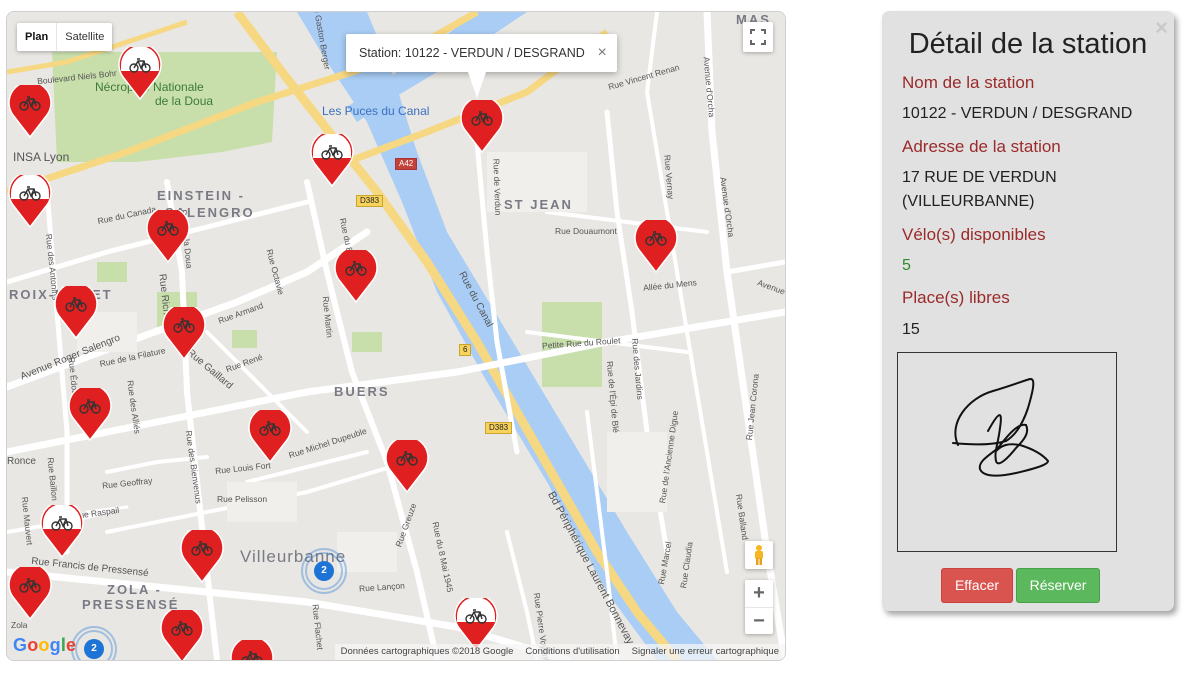  What do you see at coordinates (586, 231) in the screenshot?
I see `street-label: Rue Douaumont` at bounding box center [586, 231].